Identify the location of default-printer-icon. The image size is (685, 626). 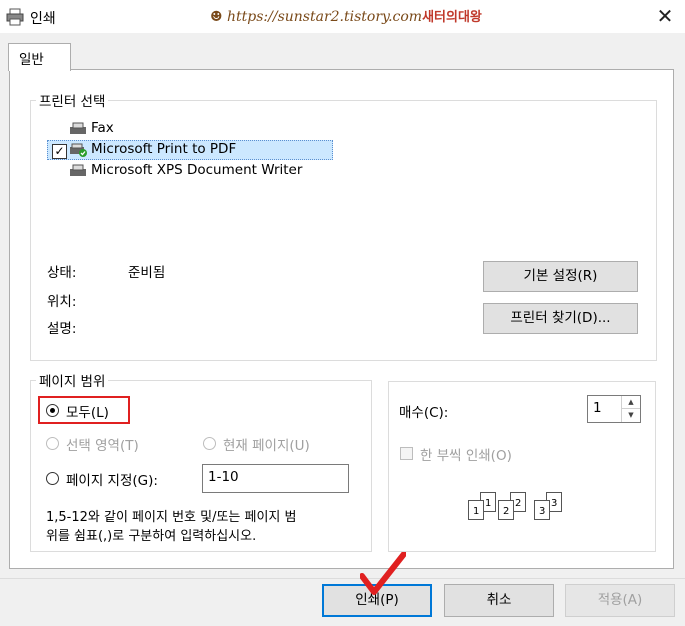
(78, 150).